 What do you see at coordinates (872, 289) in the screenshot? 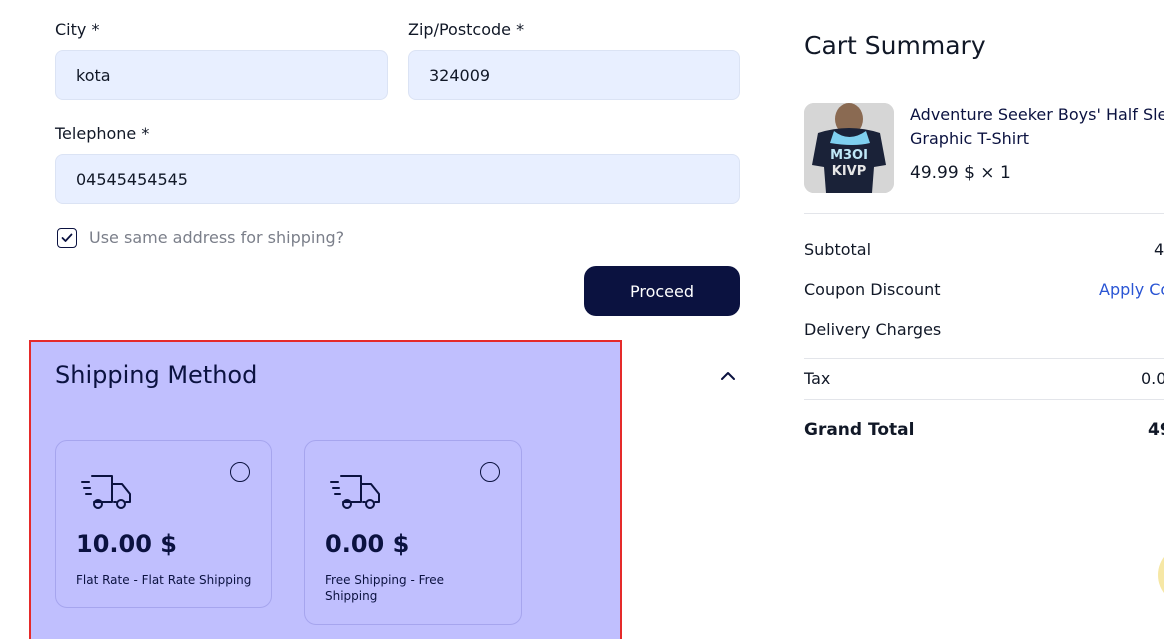
I see `coupon-discount-label: Coupon Discount` at bounding box center [872, 289].